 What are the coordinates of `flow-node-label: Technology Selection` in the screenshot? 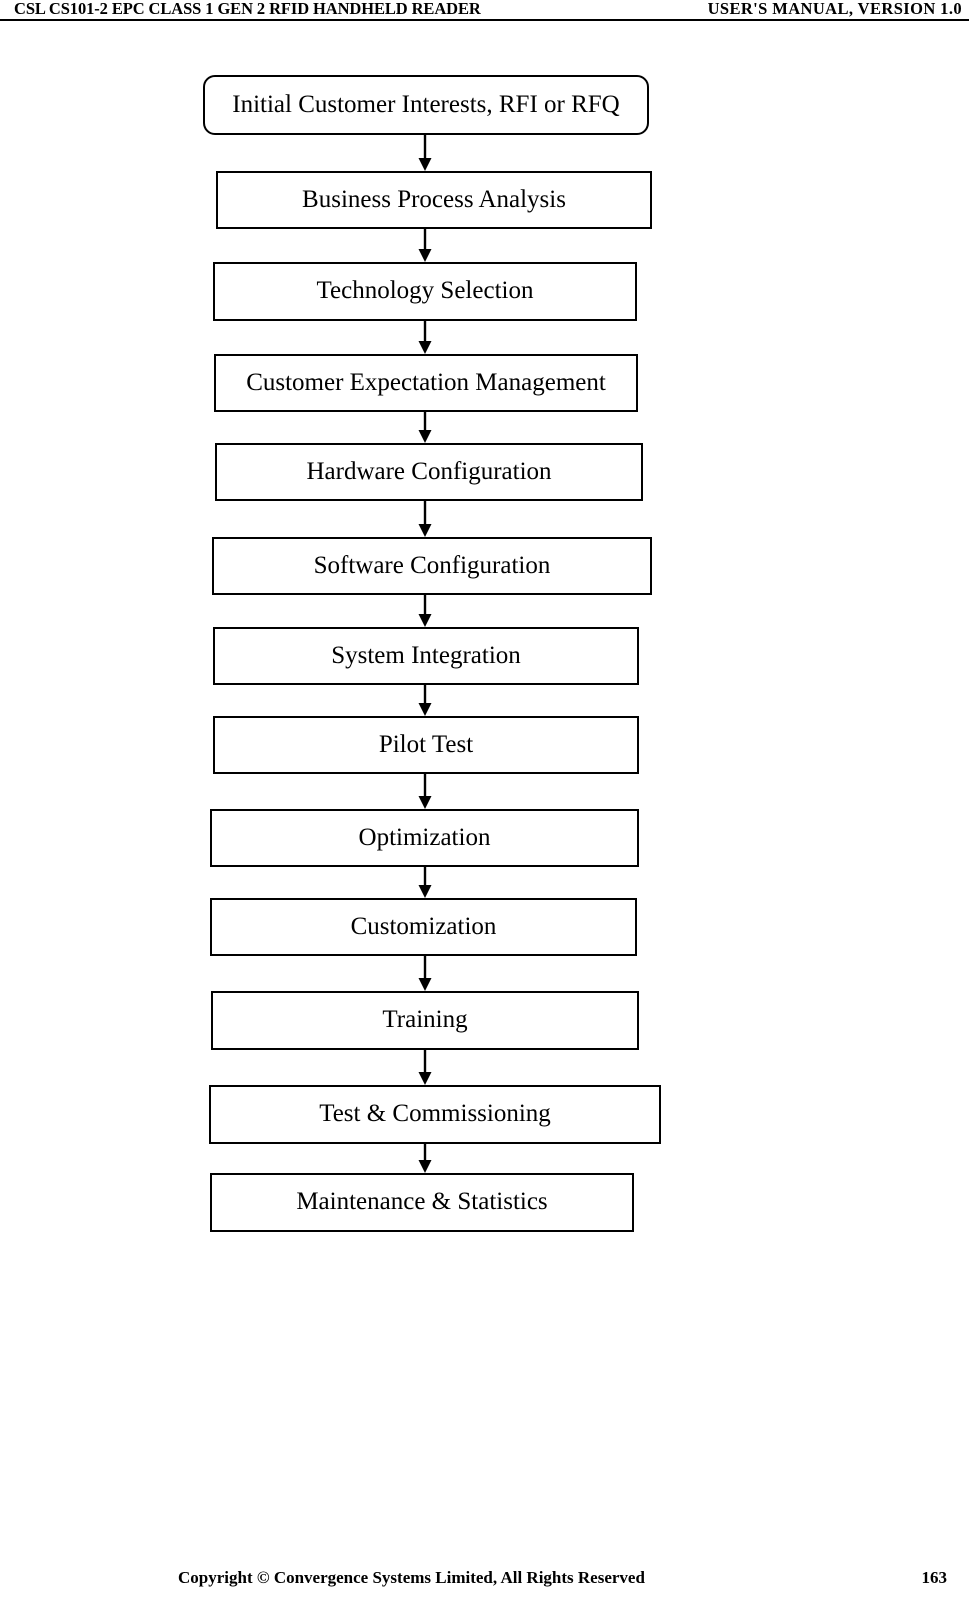 It's located at (425, 290).